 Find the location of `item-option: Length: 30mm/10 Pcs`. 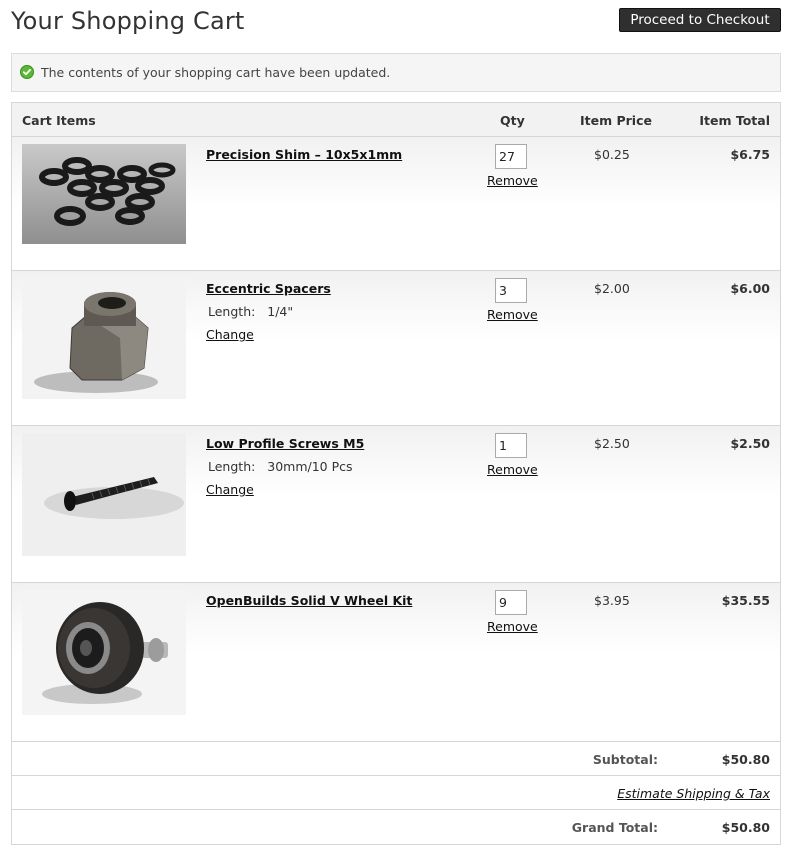

item-option: Length: 30mm/10 Pcs is located at coordinates (280, 466).